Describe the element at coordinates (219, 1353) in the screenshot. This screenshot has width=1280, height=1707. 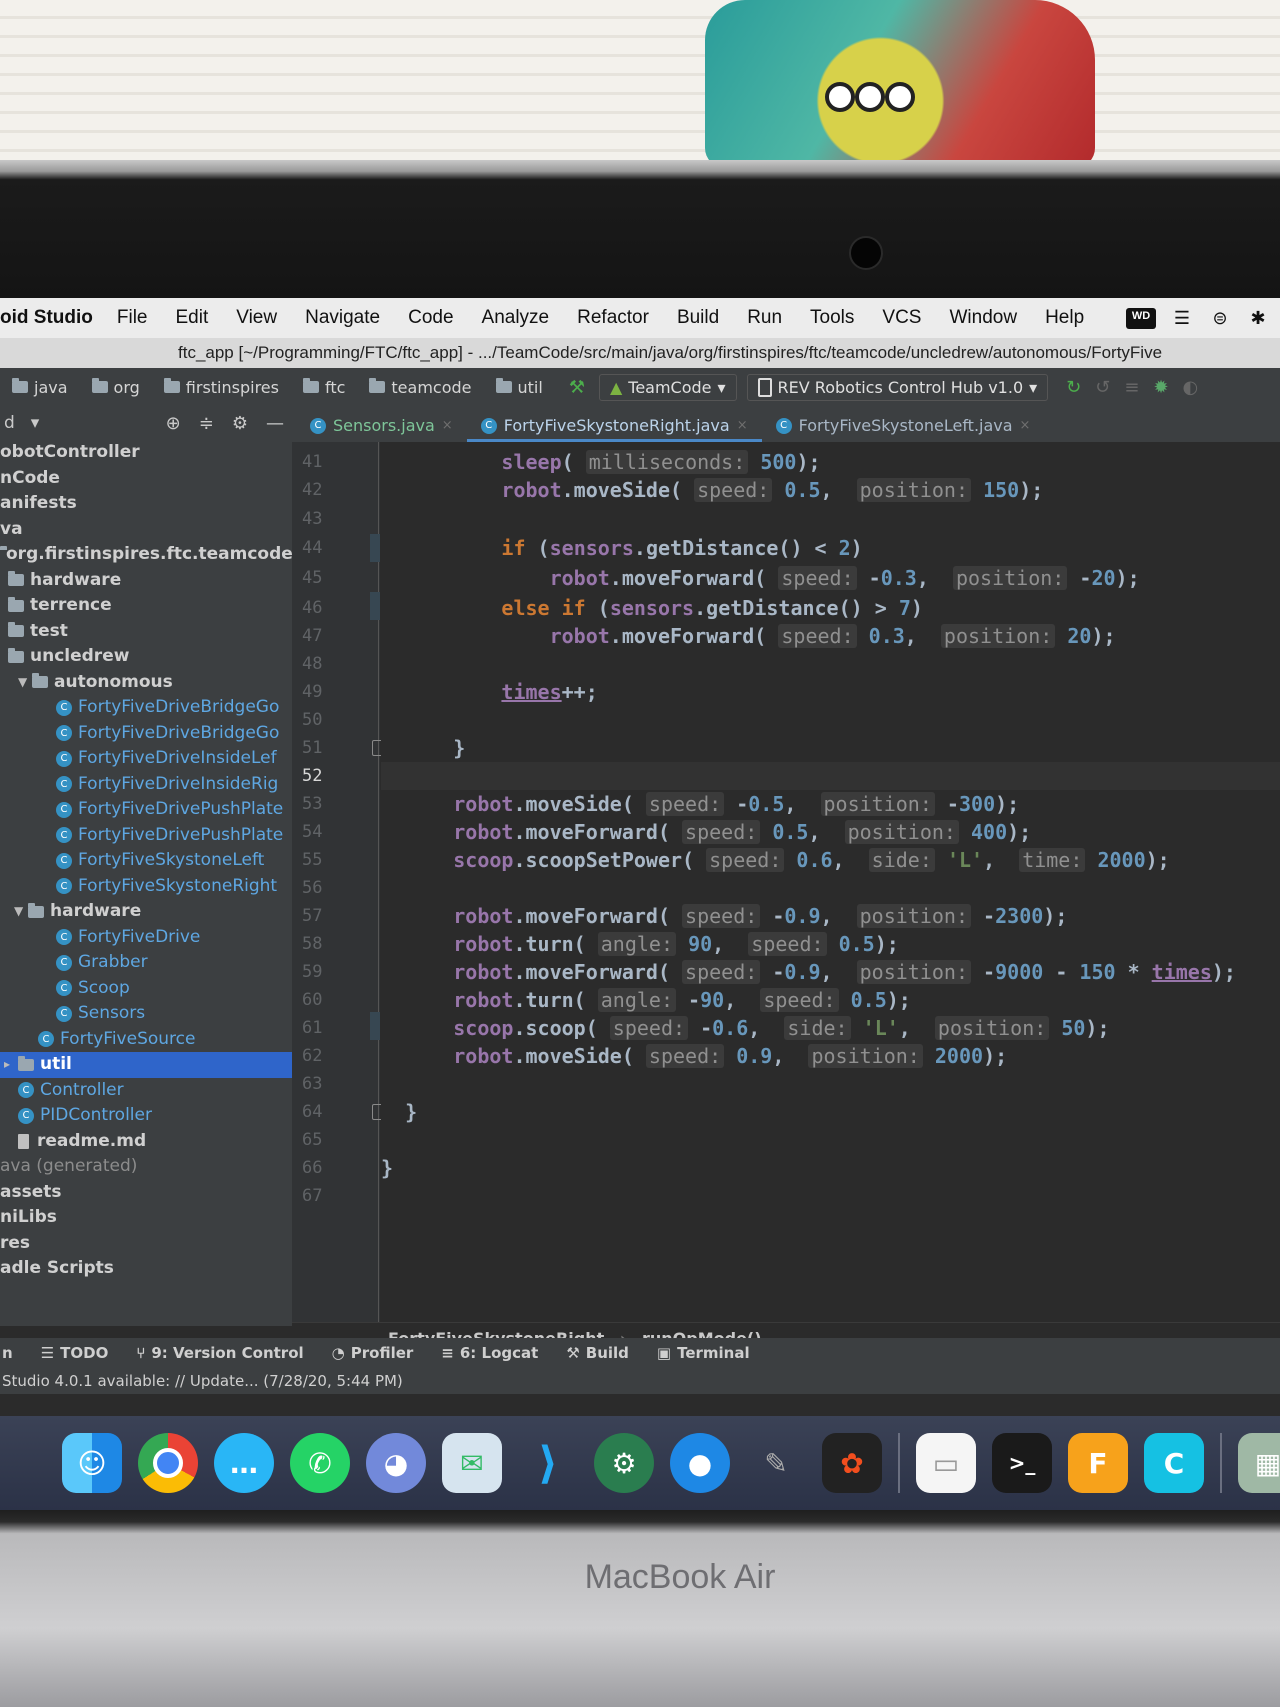
I see `tool-version-control: ⑂ 9: Version Control` at that location.